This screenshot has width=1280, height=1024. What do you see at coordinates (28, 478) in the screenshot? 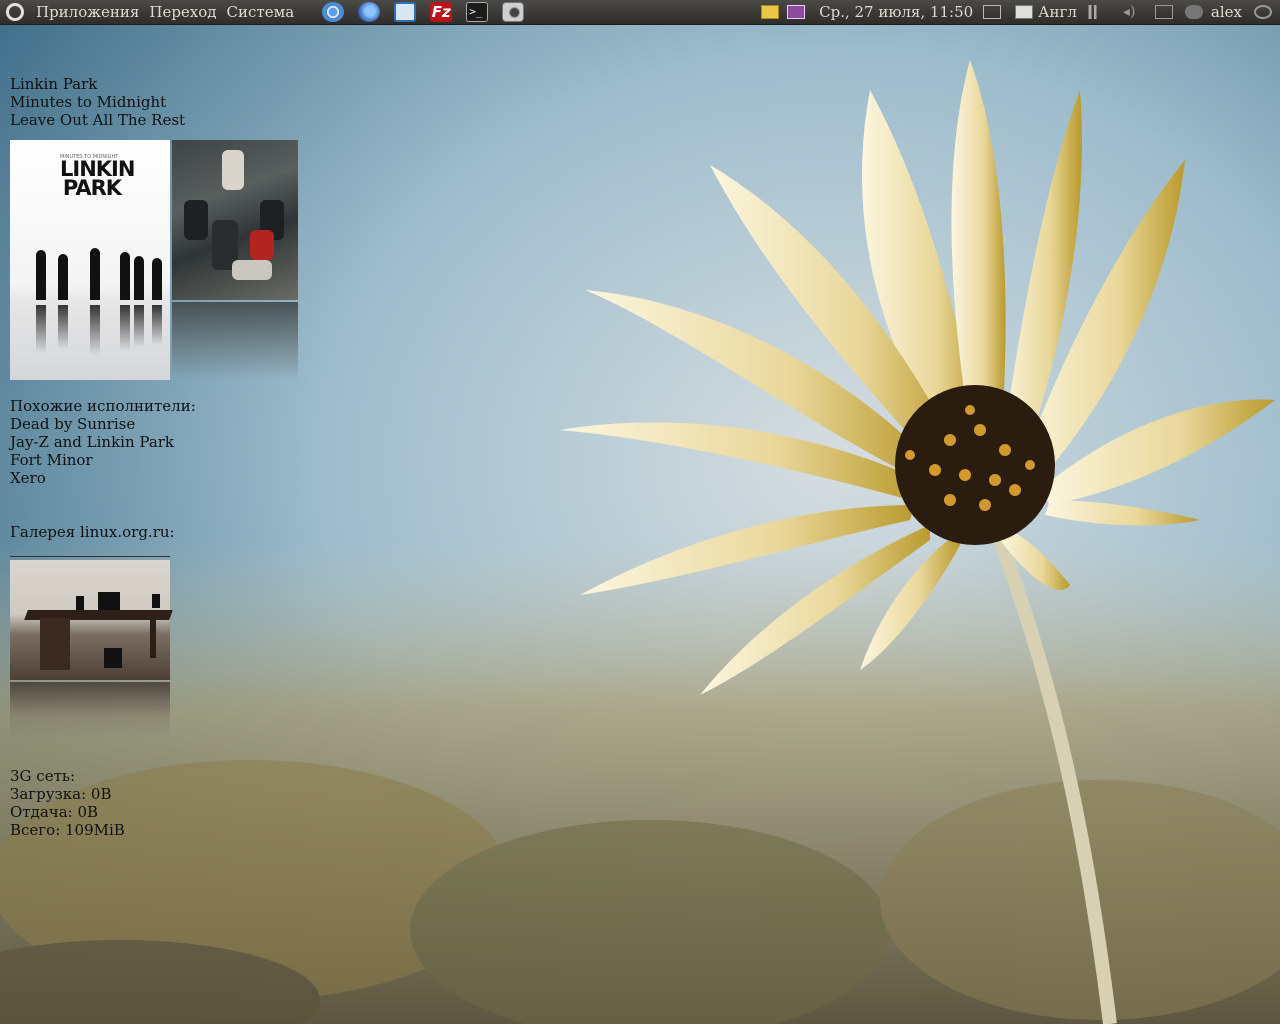
I see `similar-artist-item: Xero` at bounding box center [28, 478].